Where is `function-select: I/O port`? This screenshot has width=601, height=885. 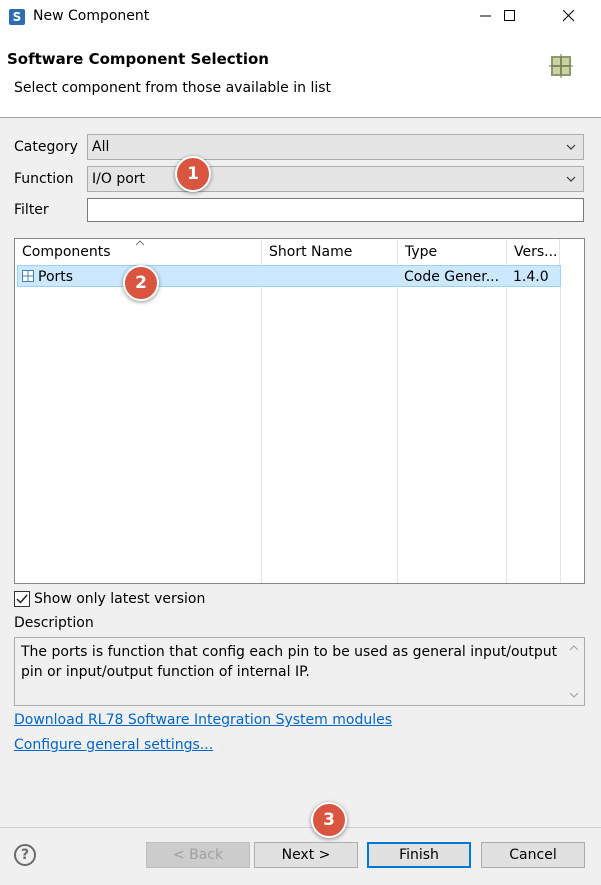 function-select: I/O port is located at coordinates (335, 179).